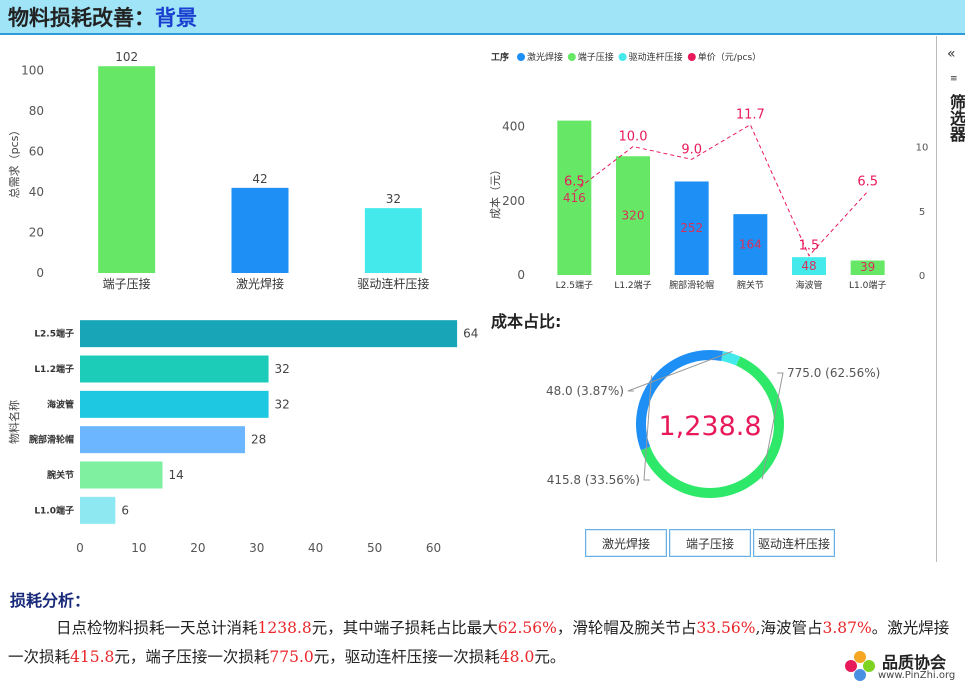 The width and height of the screenshot is (965, 686). What do you see at coordinates (691, 228) in the screenshot?
I see `bar-value-label: 252` at bounding box center [691, 228].